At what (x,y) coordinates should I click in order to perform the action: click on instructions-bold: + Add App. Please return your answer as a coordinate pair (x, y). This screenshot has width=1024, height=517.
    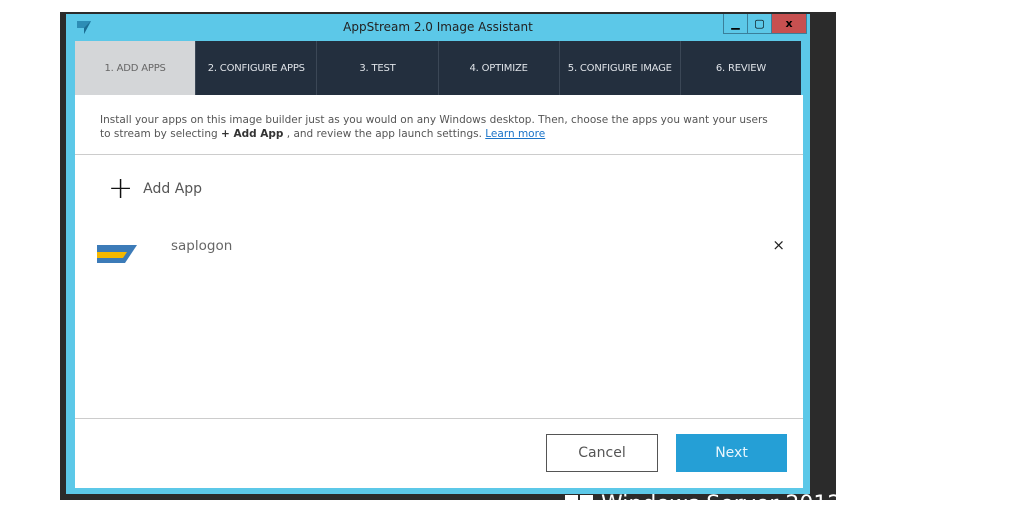
    Looking at the image, I should click on (252, 134).